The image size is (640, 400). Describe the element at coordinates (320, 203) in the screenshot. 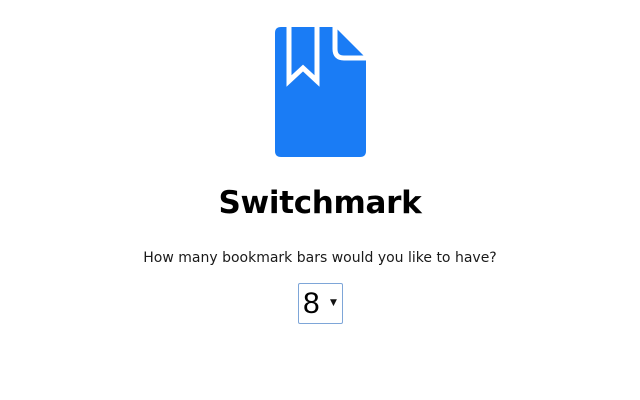

I see `app-title: Switchmark` at that location.